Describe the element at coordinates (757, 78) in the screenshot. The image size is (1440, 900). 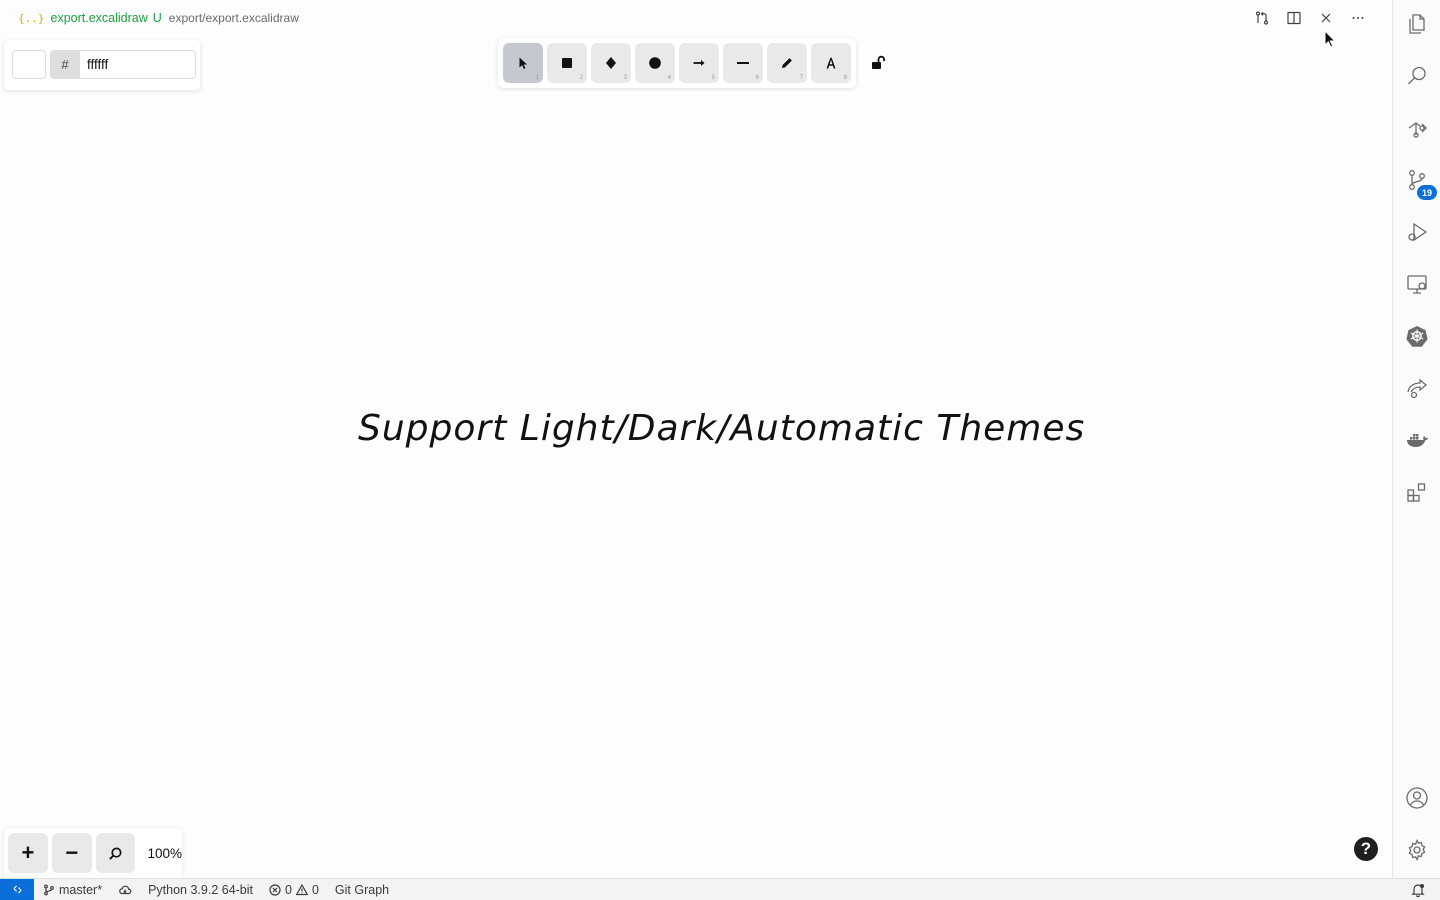
I see `tool-shortcut: 6` at that location.